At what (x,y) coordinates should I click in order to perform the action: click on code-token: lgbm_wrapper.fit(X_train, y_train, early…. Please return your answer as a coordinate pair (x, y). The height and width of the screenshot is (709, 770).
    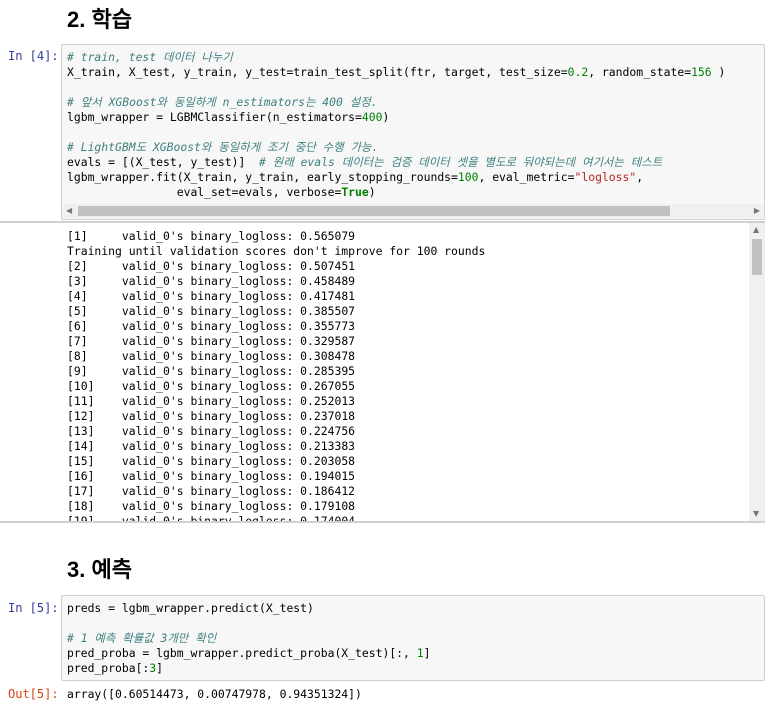
    Looking at the image, I should click on (262, 177).